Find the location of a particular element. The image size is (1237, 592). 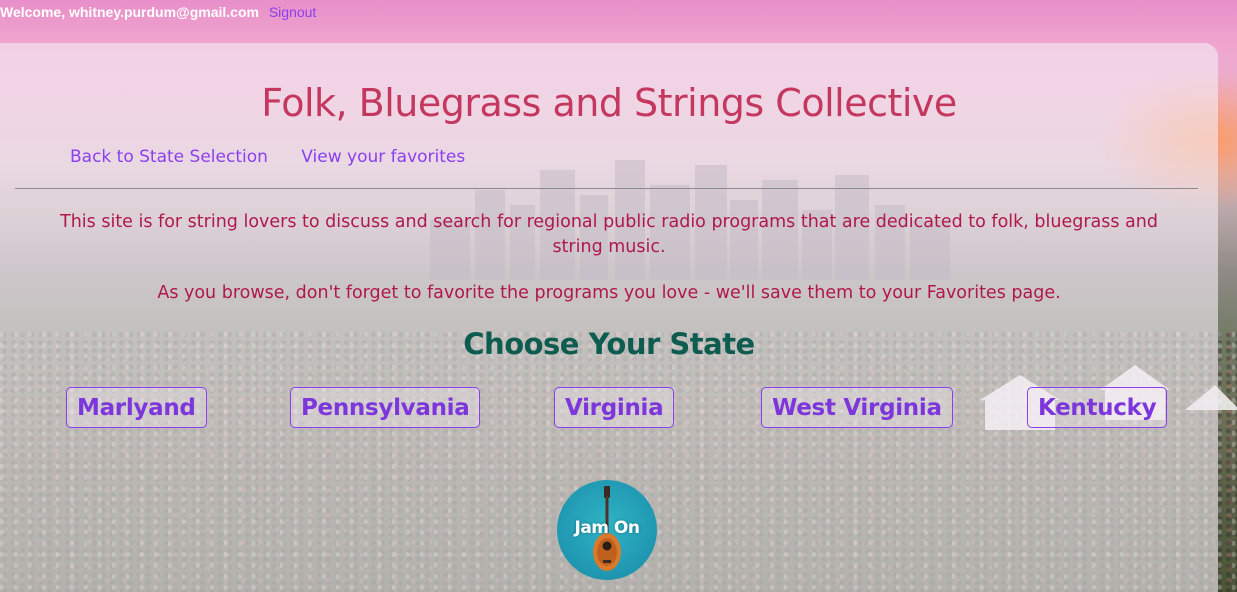

signout-link: Signout is located at coordinates (292, 12).